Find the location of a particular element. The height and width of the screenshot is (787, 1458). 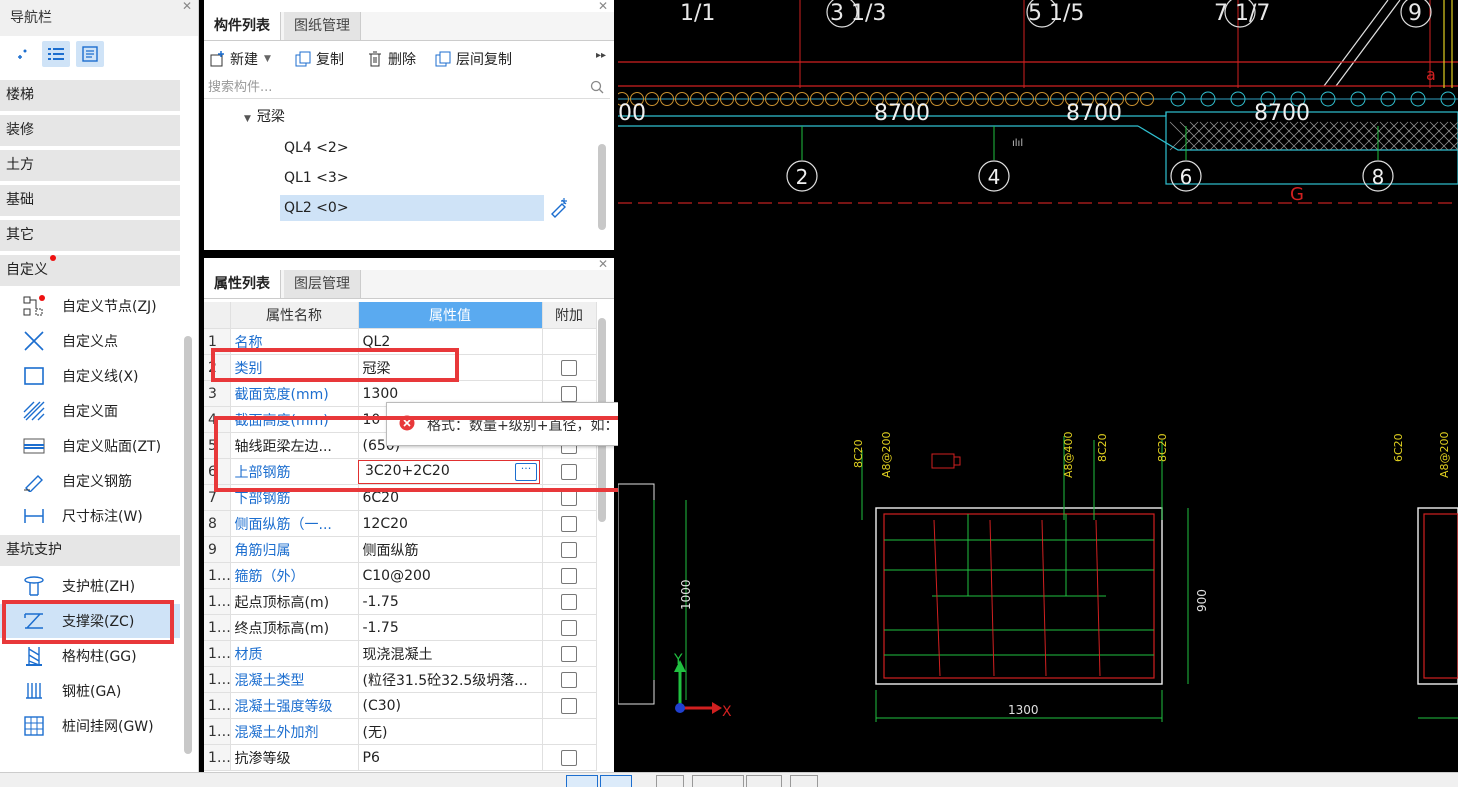

component-scrollbar is located at coordinates (602, 187).